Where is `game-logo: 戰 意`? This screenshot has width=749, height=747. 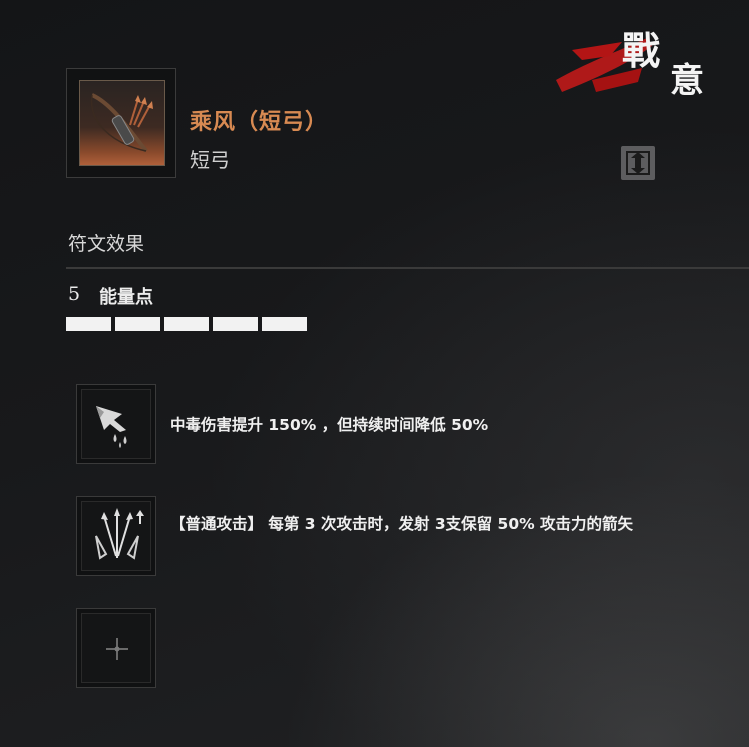 game-logo: 戰 意 is located at coordinates (630, 64).